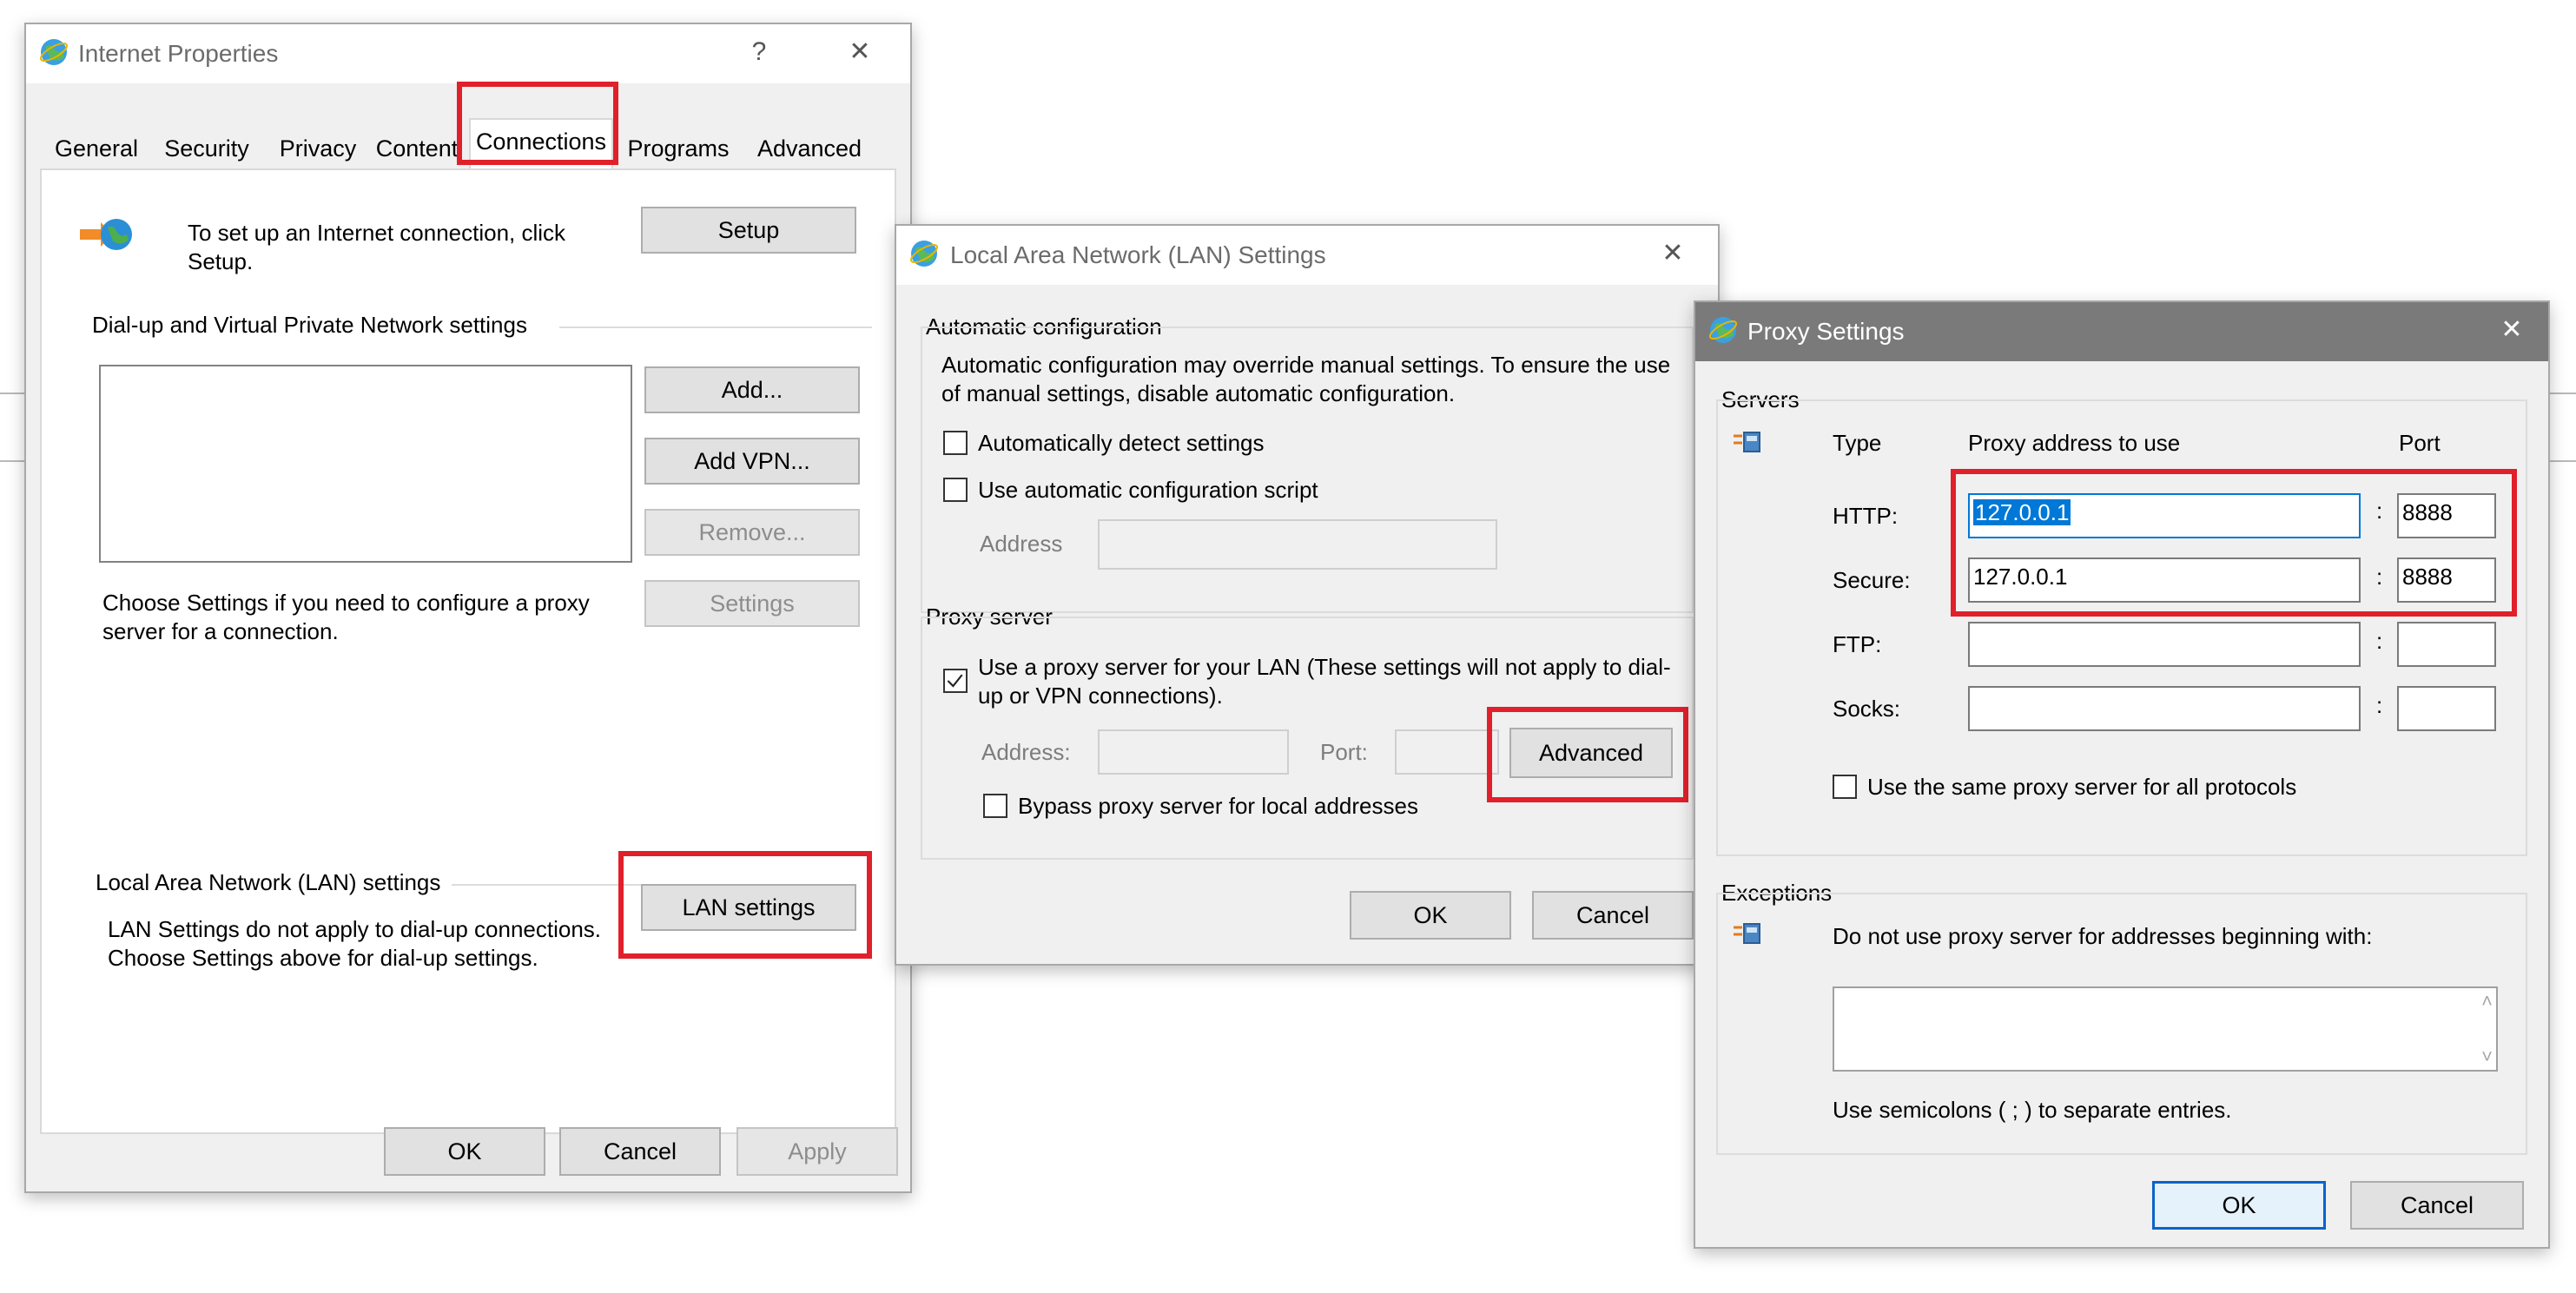  I want to click on auto-script-address-field, so click(1298, 544).